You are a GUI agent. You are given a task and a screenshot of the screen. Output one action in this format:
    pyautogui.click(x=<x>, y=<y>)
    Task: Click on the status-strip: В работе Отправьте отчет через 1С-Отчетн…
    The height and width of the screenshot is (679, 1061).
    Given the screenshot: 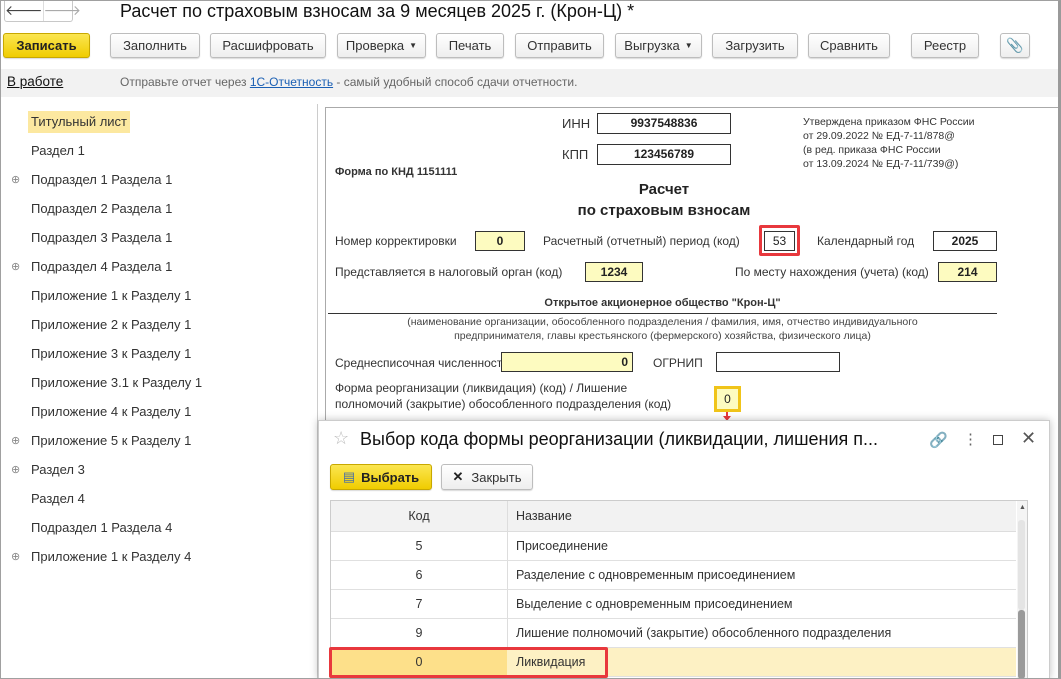 What is the action you would take?
    pyautogui.click(x=529, y=83)
    